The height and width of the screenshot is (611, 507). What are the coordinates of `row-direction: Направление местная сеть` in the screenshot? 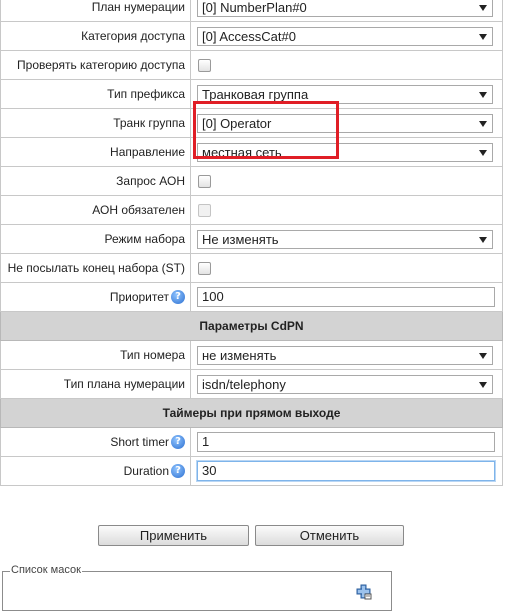 It's located at (251, 152).